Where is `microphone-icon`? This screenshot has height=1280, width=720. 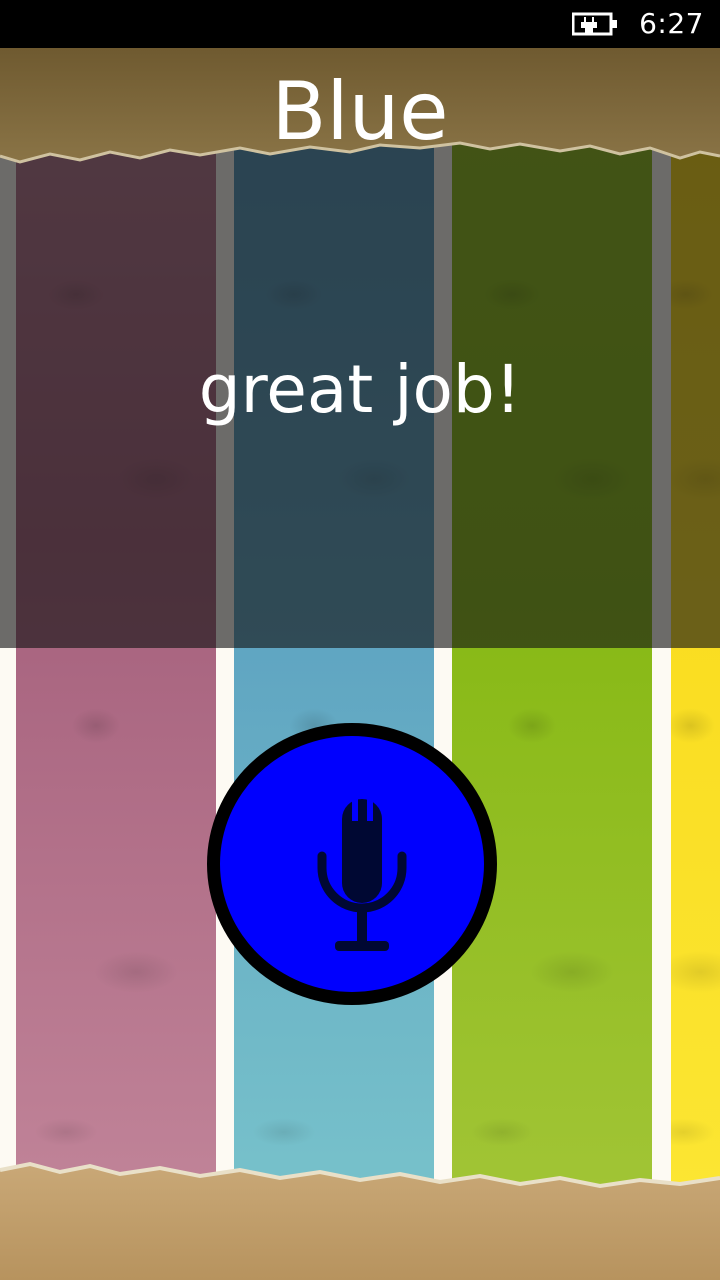 microphone-icon is located at coordinates (362, 875).